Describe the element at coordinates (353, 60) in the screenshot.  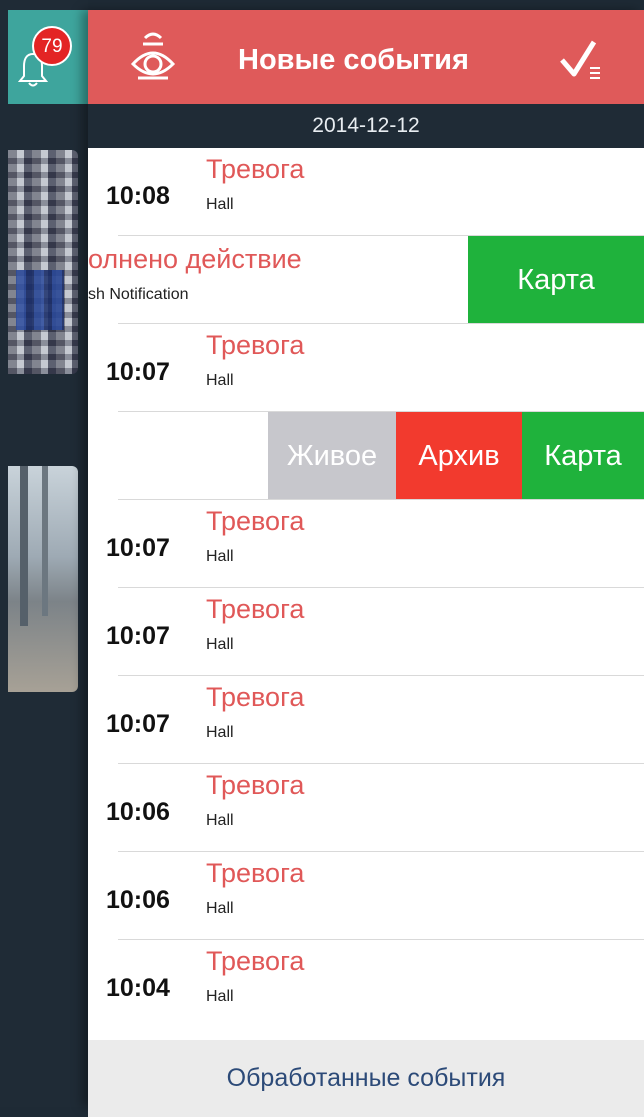
I see `page-title: Новые события` at that location.